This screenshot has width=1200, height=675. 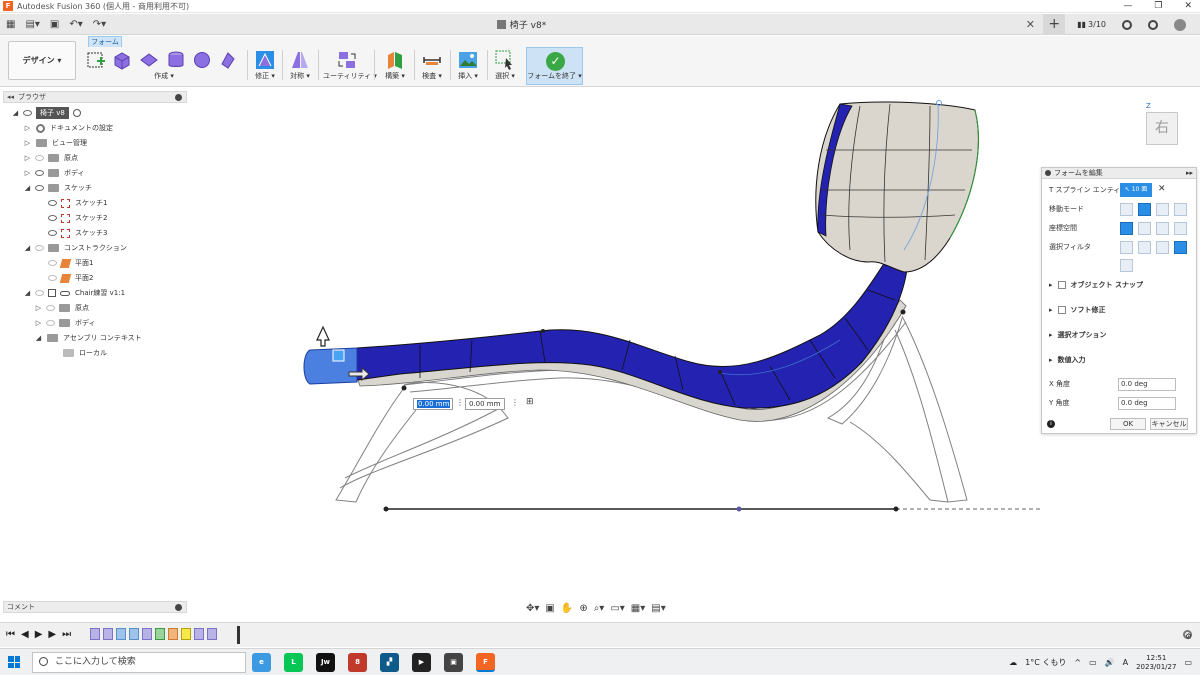 What do you see at coordinates (325, 662) in the screenshot?
I see `jww-icon: Jw` at bounding box center [325, 662].